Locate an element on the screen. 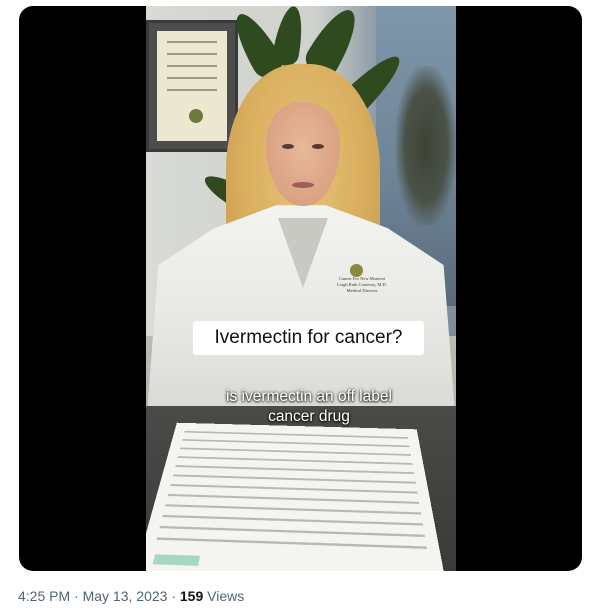 This screenshot has width=599, height=611. video-subtitle: is ivermectin an off label cancer drug is located at coordinates (309, 407).